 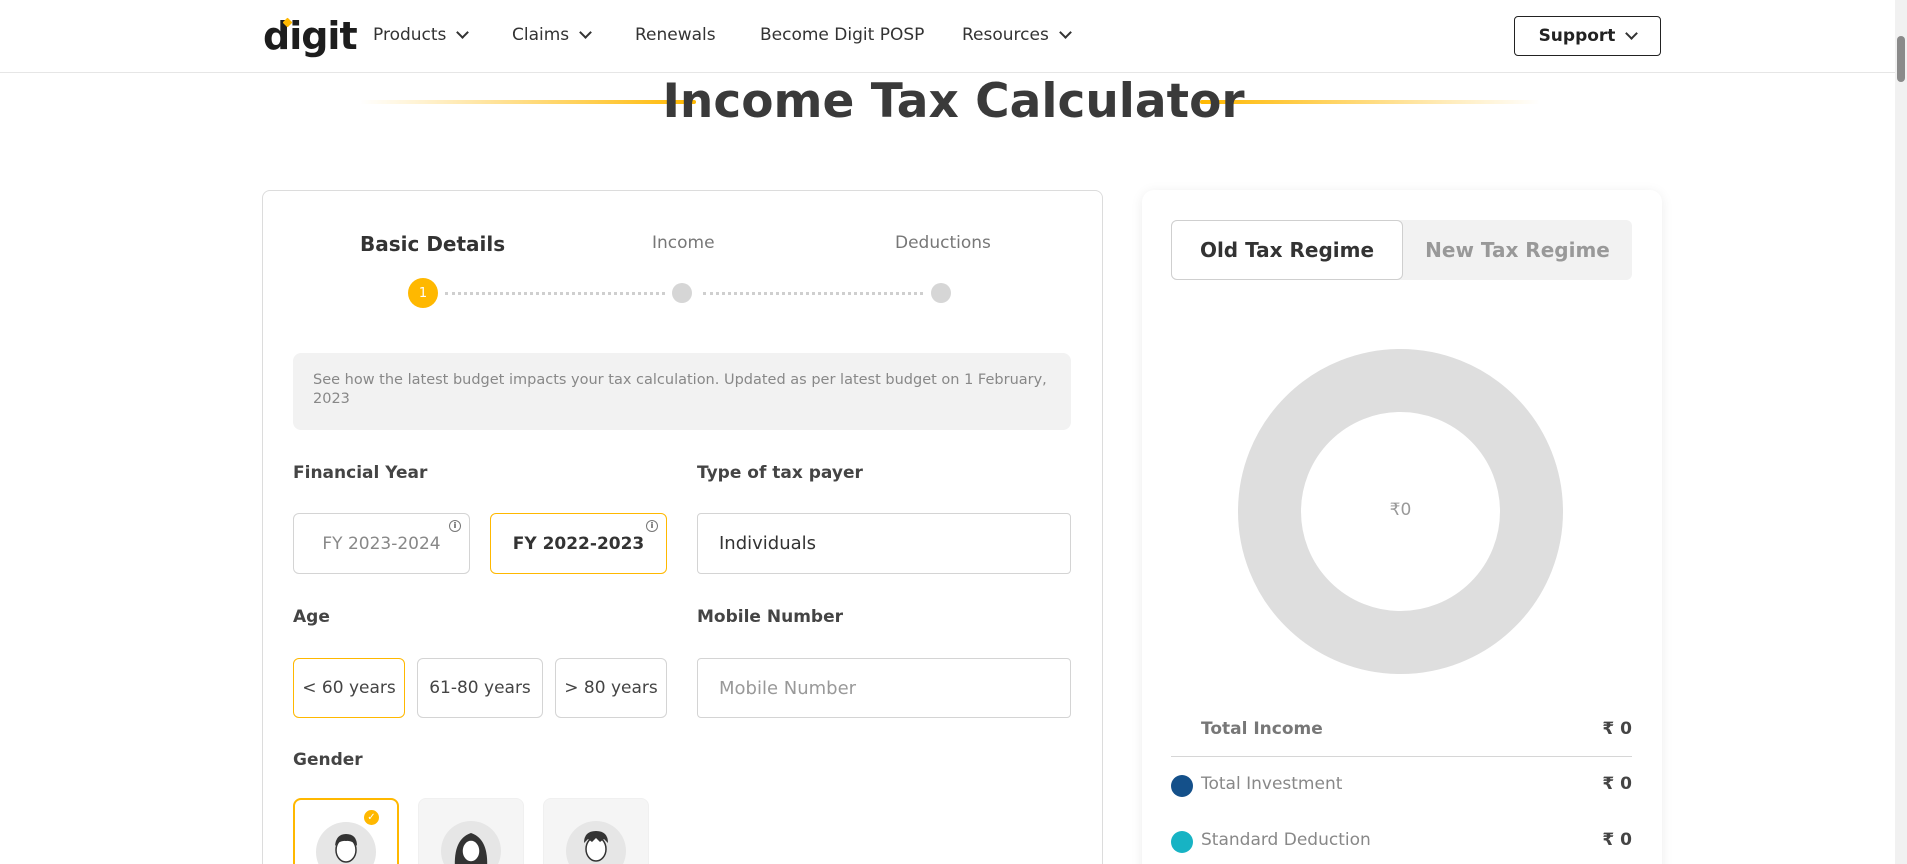 I want to click on tax-payer-type-select: Individuals, so click(x=884, y=543).